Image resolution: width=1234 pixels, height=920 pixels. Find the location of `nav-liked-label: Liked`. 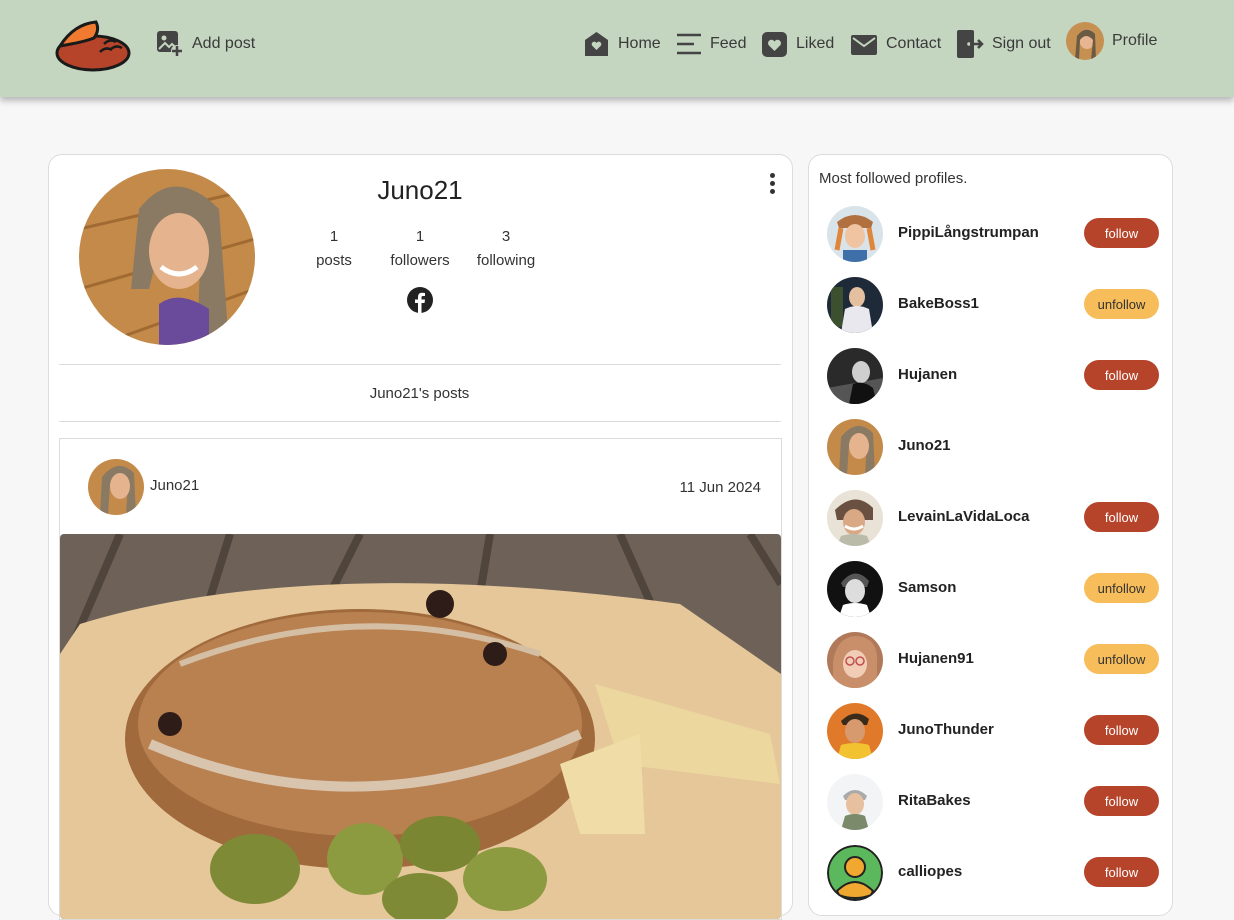

nav-liked-label: Liked is located at coordinates (815, 43).